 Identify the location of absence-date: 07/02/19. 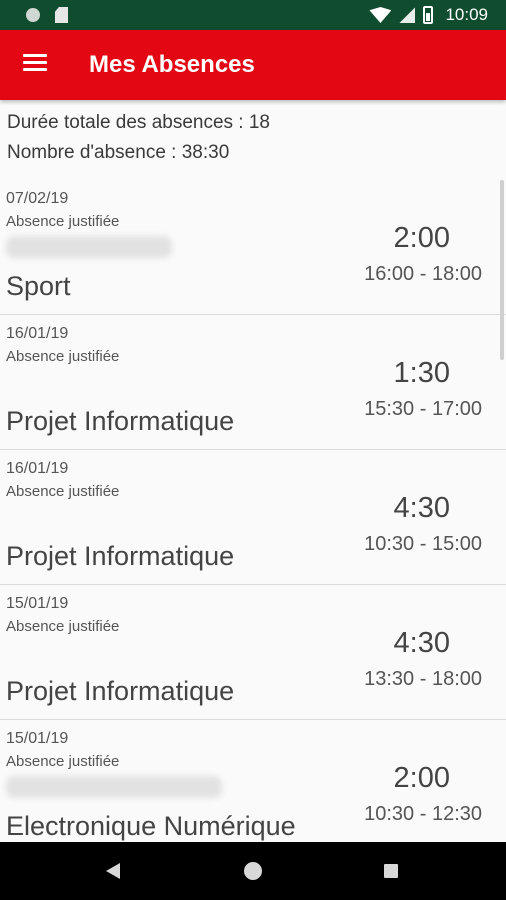
(37, 198).